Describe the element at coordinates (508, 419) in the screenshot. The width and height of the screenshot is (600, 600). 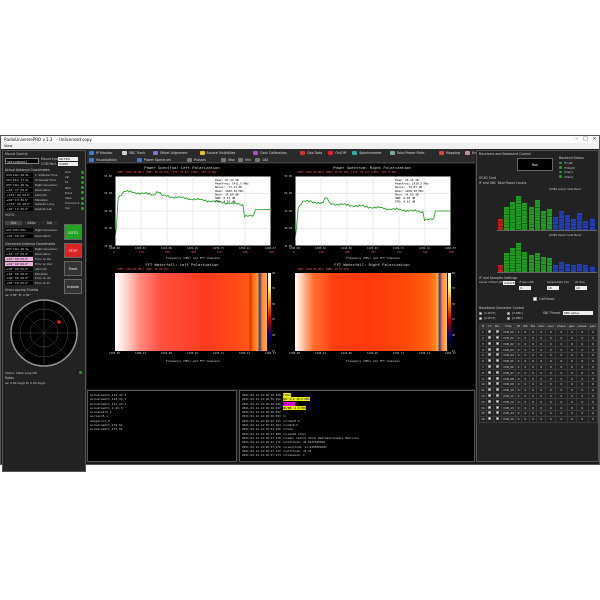
I see `table-cell: VCB_15` at that location.